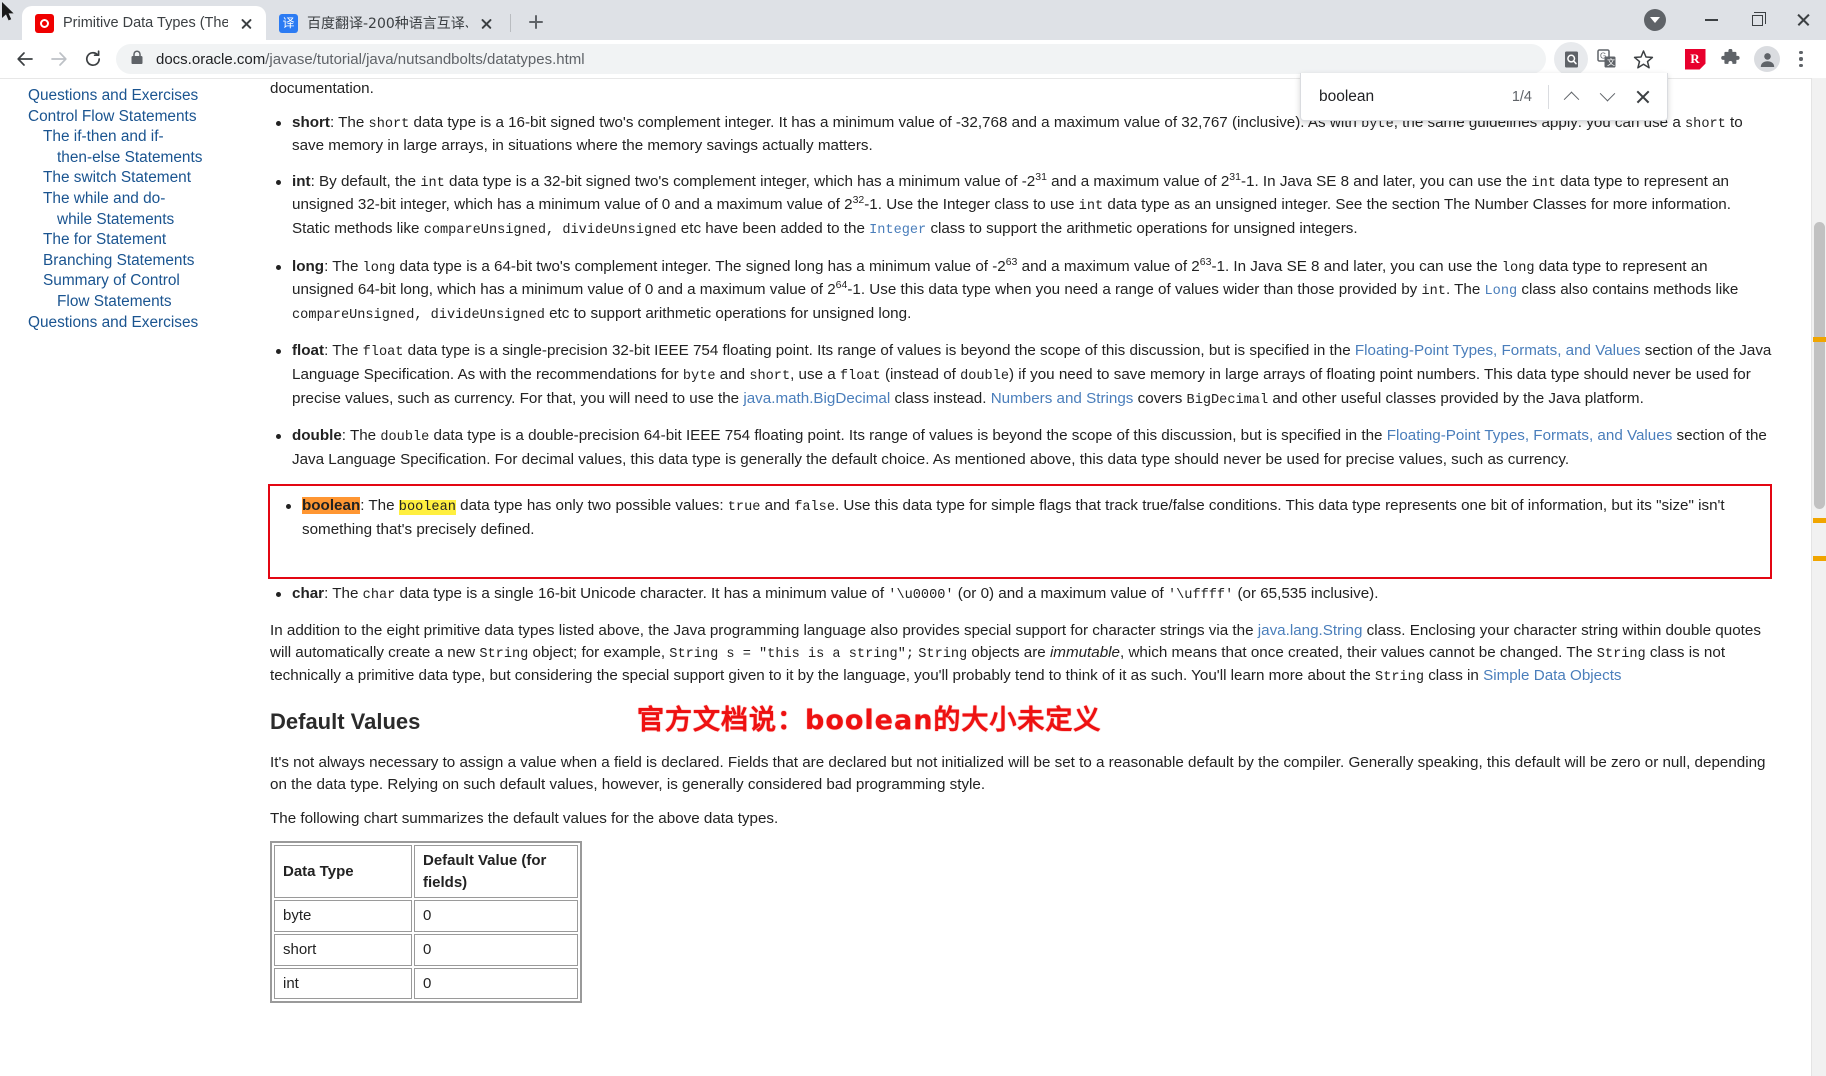 This screenshot has width=1826, height=1076. I want to click on window-controls, so click(1735, 20).